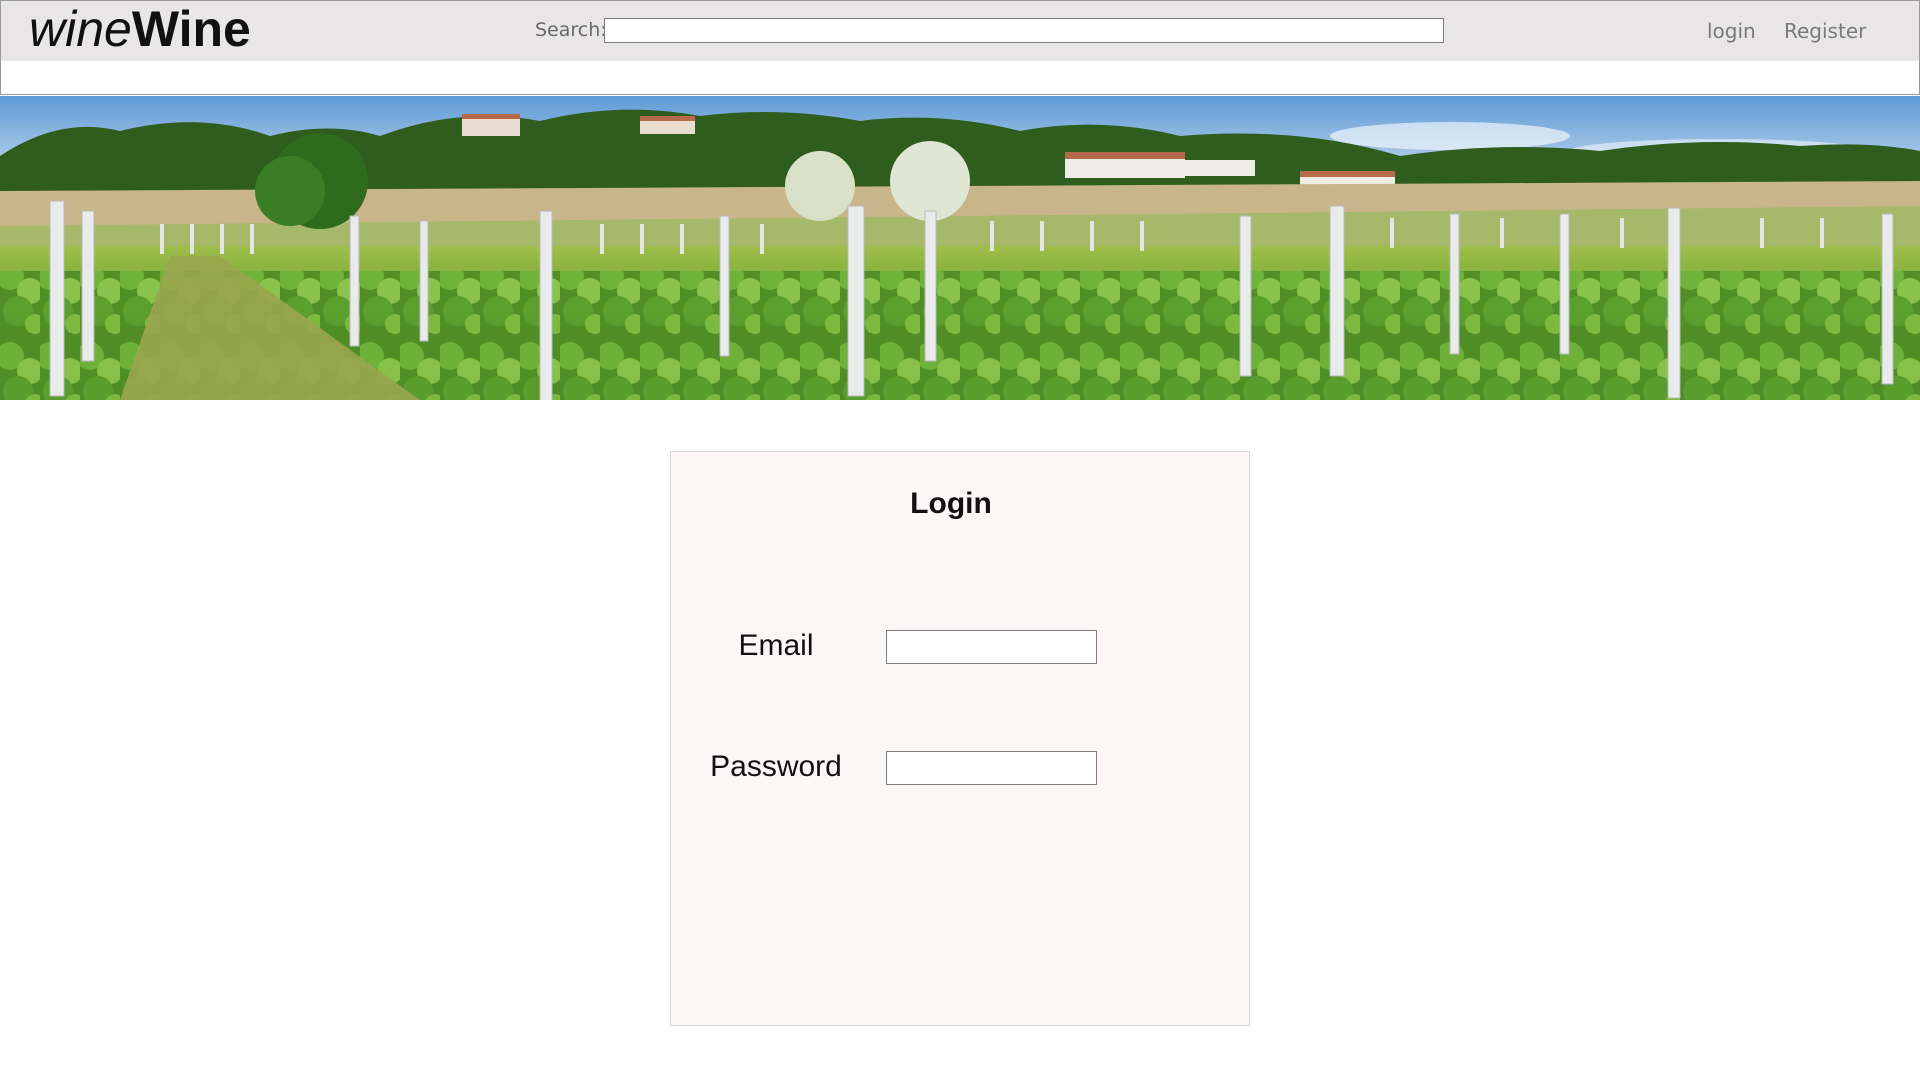 The width and height of the screenshot is (1920, 1079). What do you see at coordinates (960, 78) in the screenshot?
I see `sub-header-bar` at bounding box center [960, 78].